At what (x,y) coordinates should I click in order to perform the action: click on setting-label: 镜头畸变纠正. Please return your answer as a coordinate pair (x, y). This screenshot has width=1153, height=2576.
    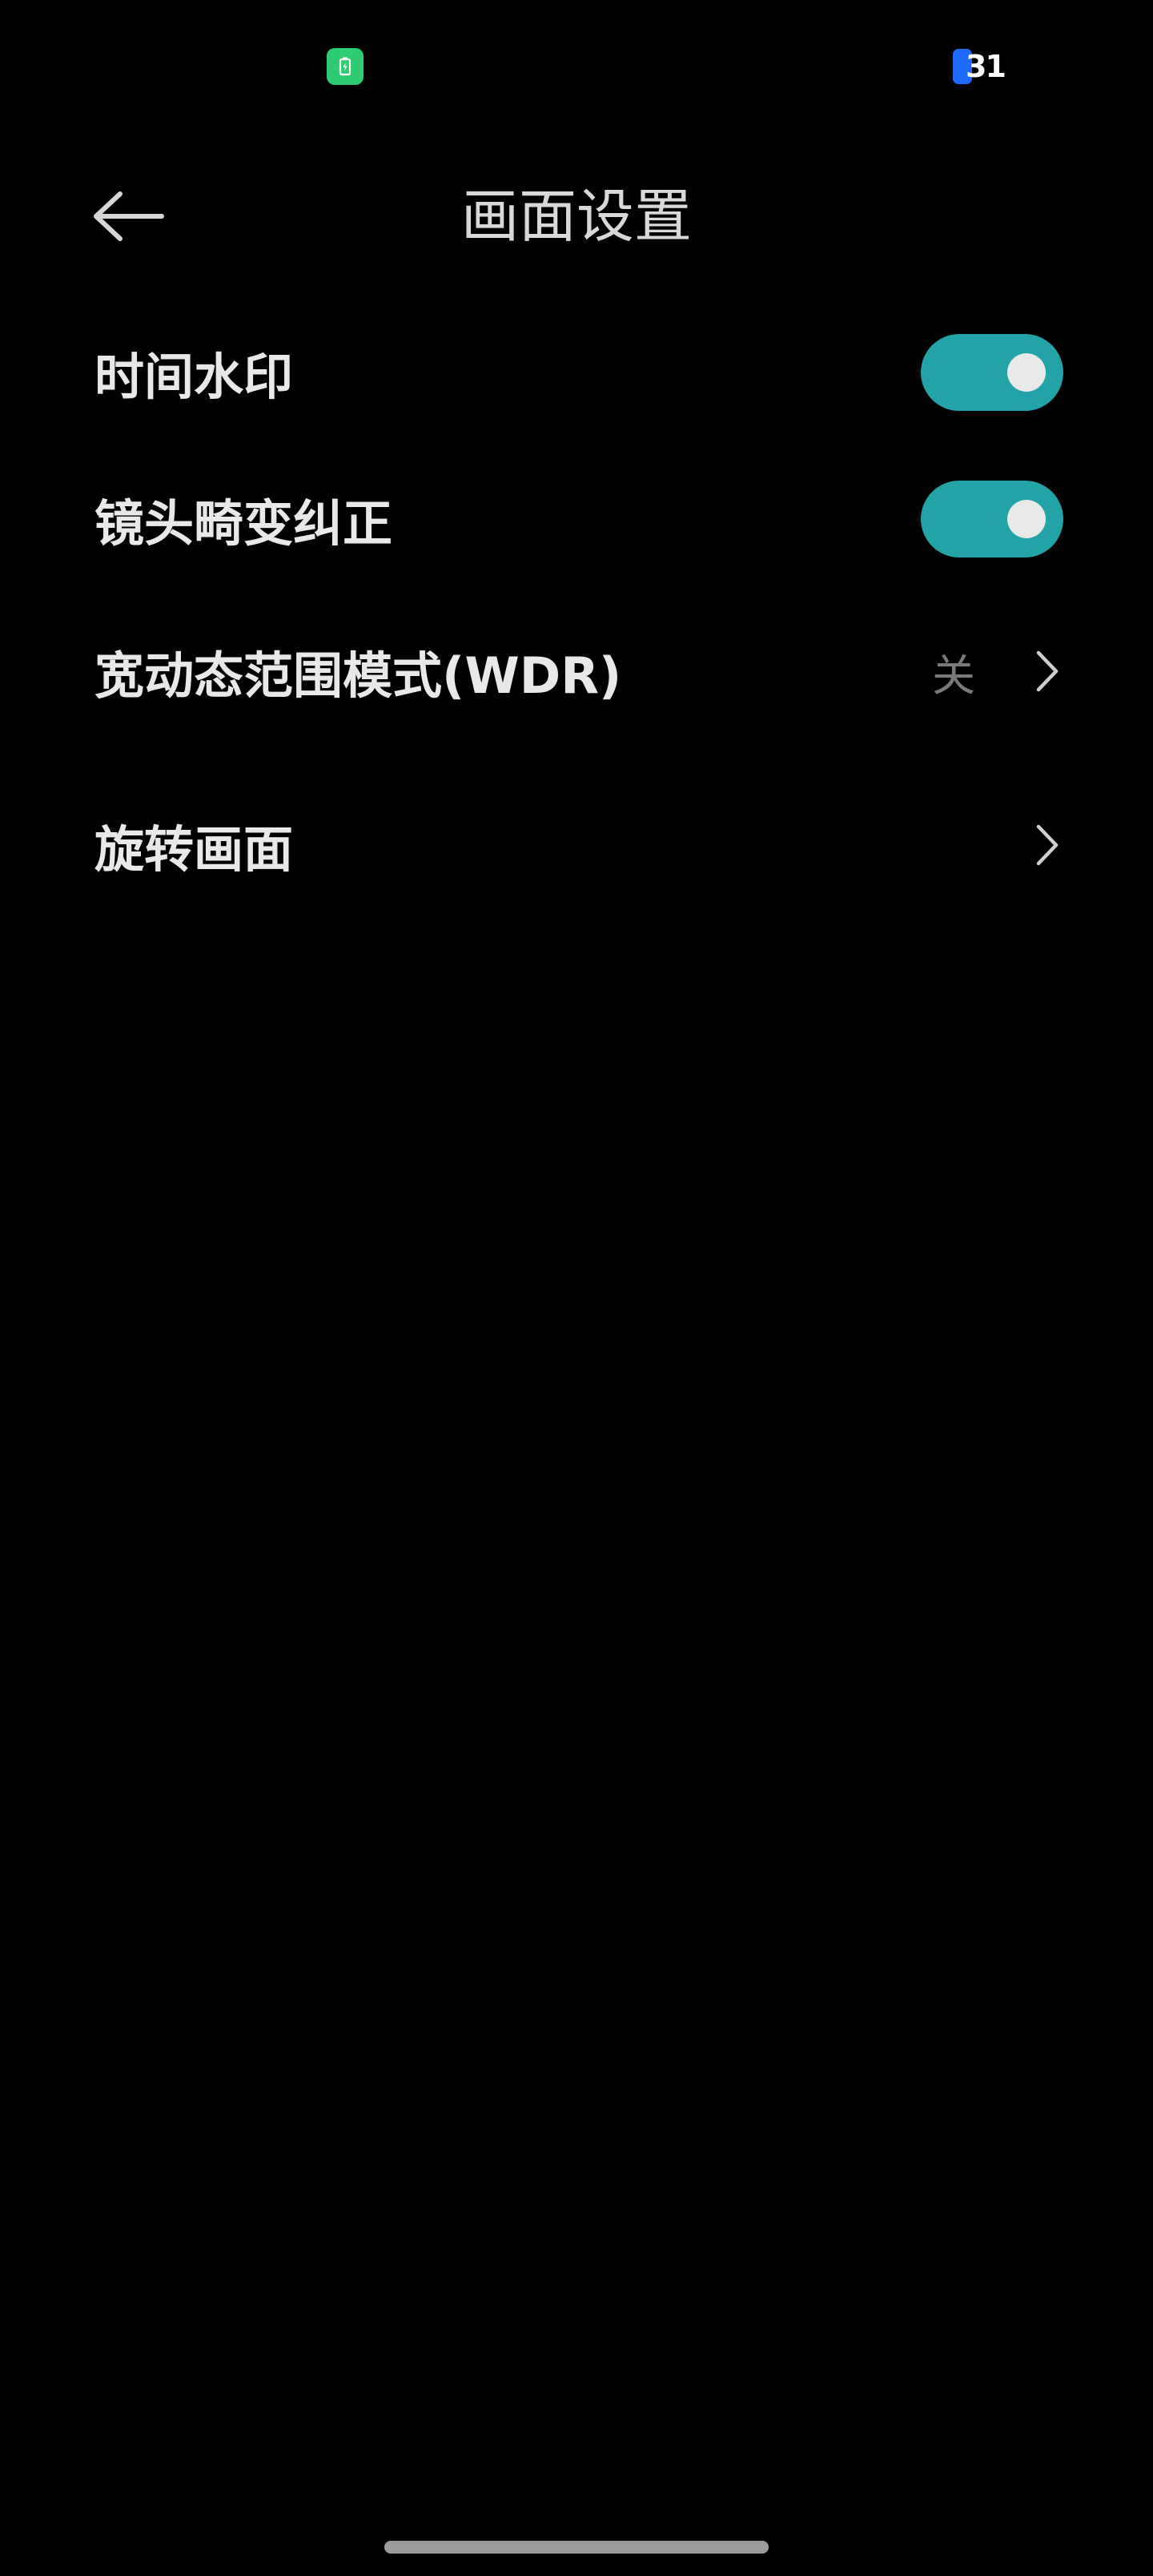
    Looking at the image, I should click on (244, 523).